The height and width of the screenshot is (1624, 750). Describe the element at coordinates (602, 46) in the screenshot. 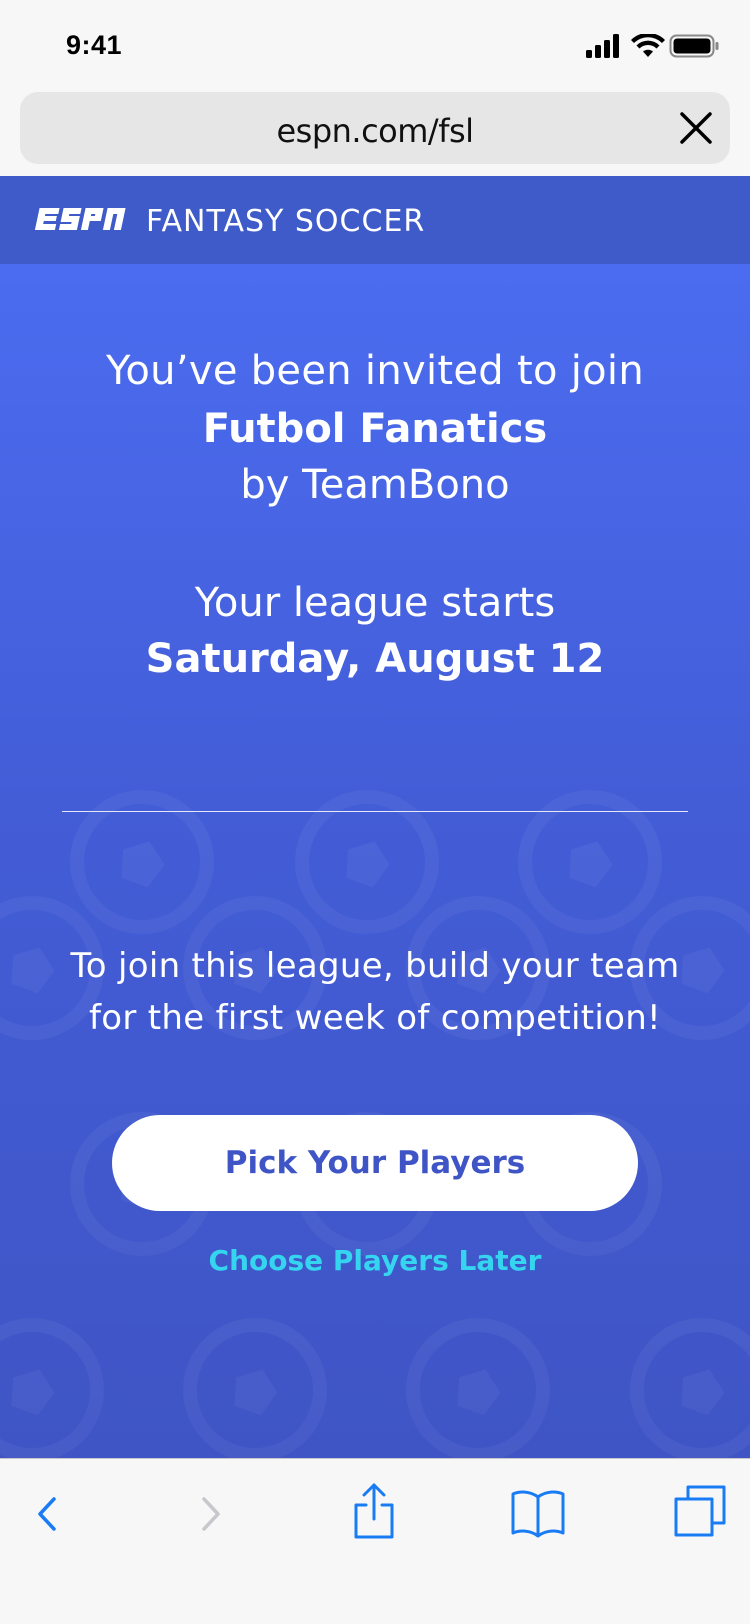

I see `signal-icon` at that location.